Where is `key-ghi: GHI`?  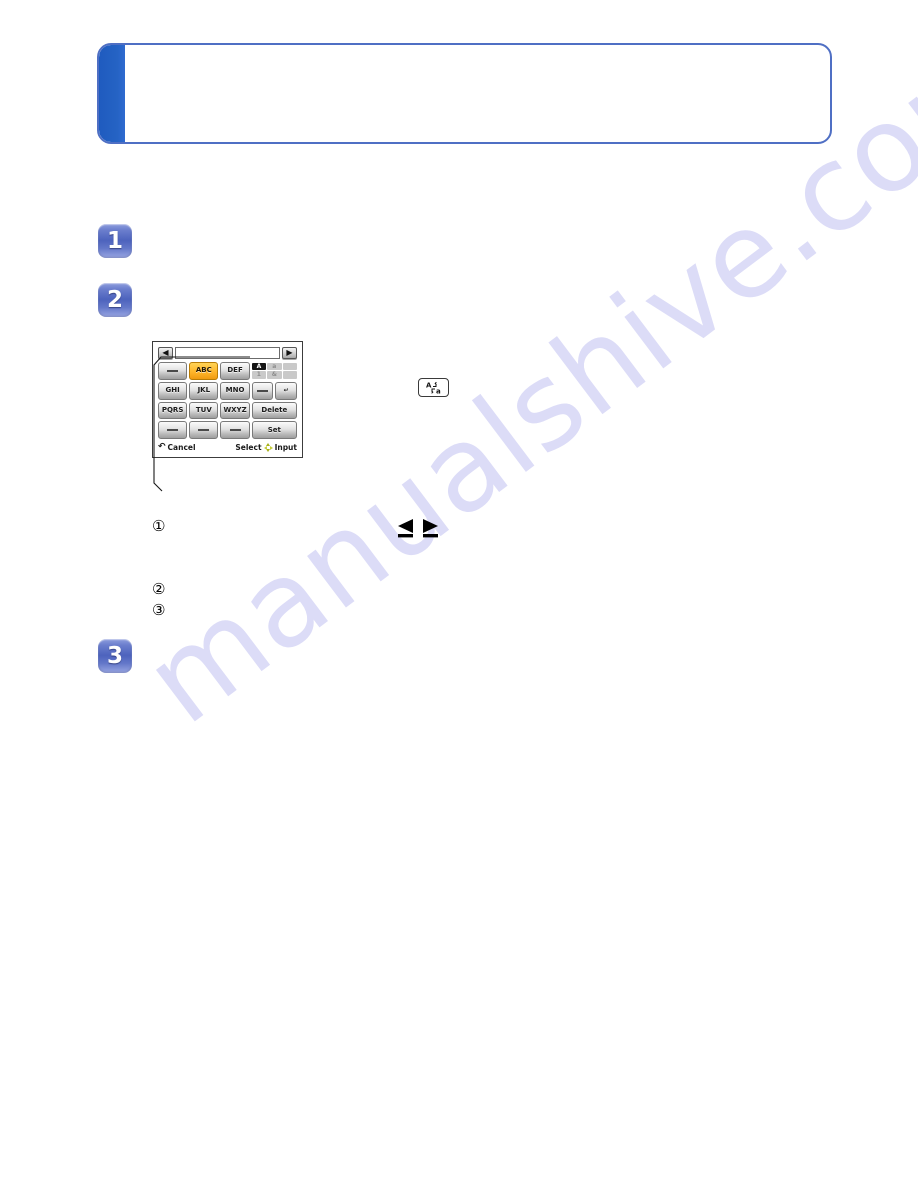 key-ghi: GHI is located at coordinates (173, 390).